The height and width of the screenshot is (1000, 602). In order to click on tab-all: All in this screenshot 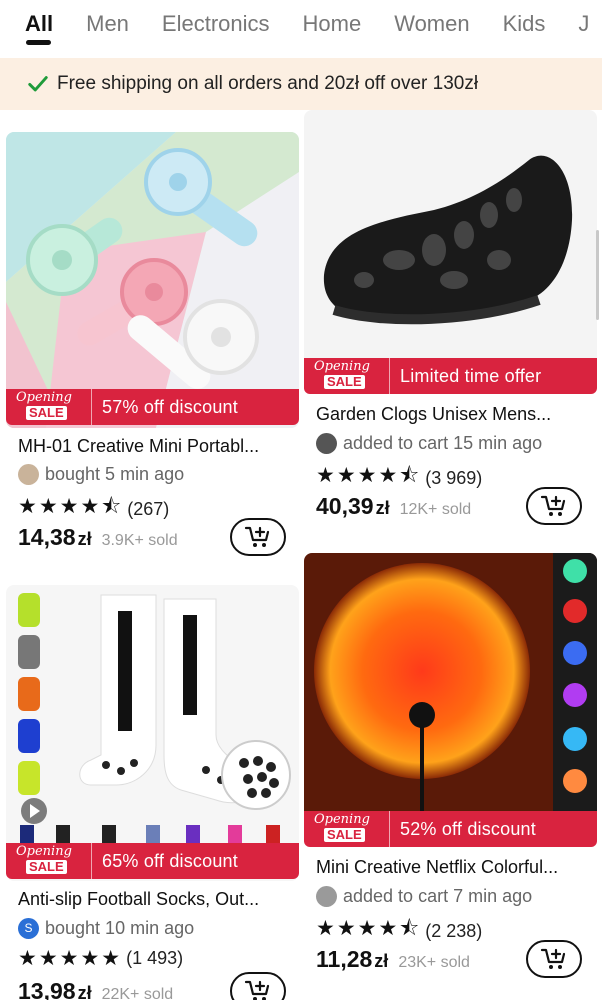, I will do `click(39, 28)`.